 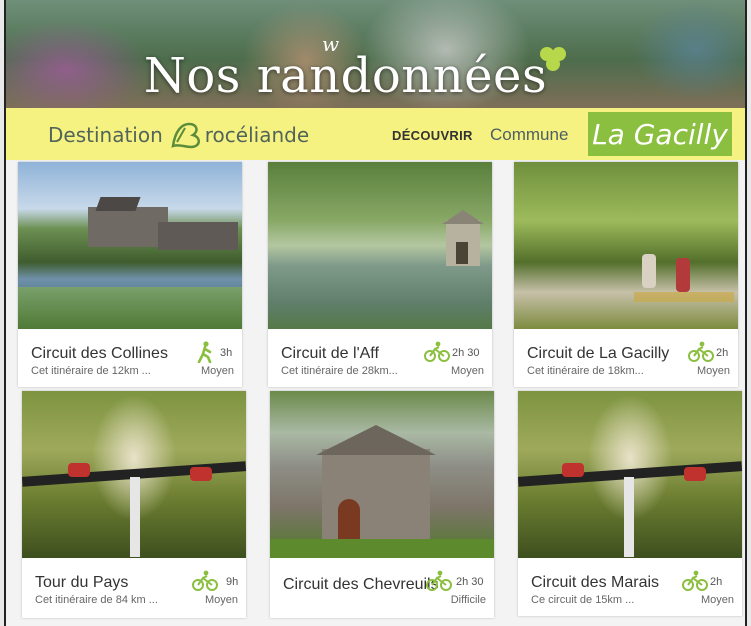 I want to click on trail-name: Circuit des Marais, so click(x=595, y=582).